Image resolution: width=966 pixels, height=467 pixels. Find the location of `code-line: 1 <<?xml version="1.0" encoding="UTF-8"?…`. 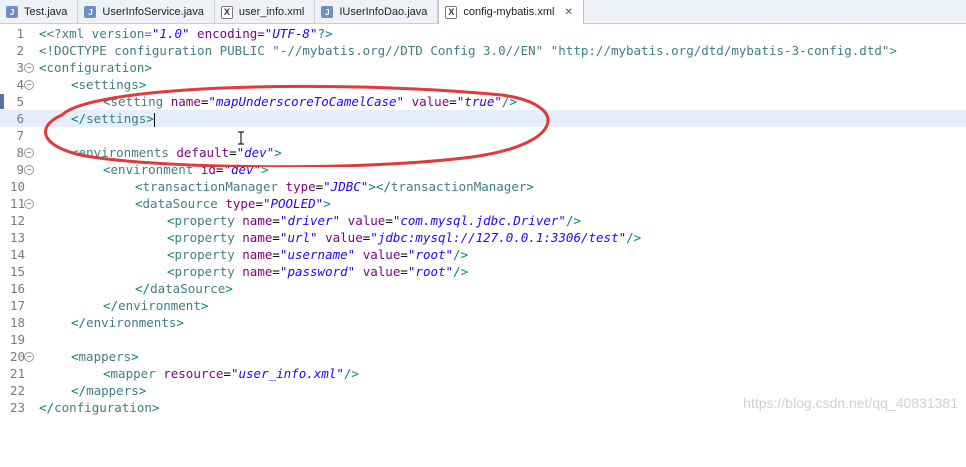

code-line: 1 <<?xml version="1.0" encoding="UTF-8"?… is located at coordinates (483, 33).